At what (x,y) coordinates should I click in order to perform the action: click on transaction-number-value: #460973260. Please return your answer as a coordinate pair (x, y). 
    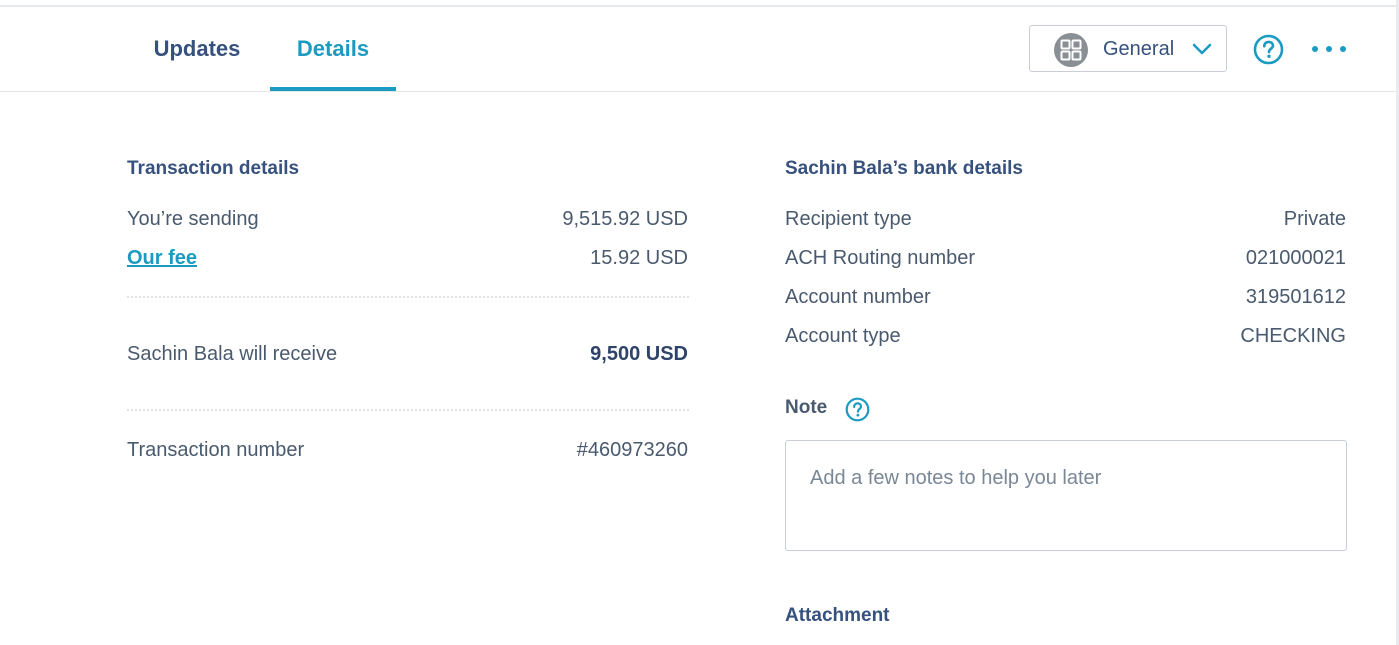
    Looking at the image, I should click on (632, 450).